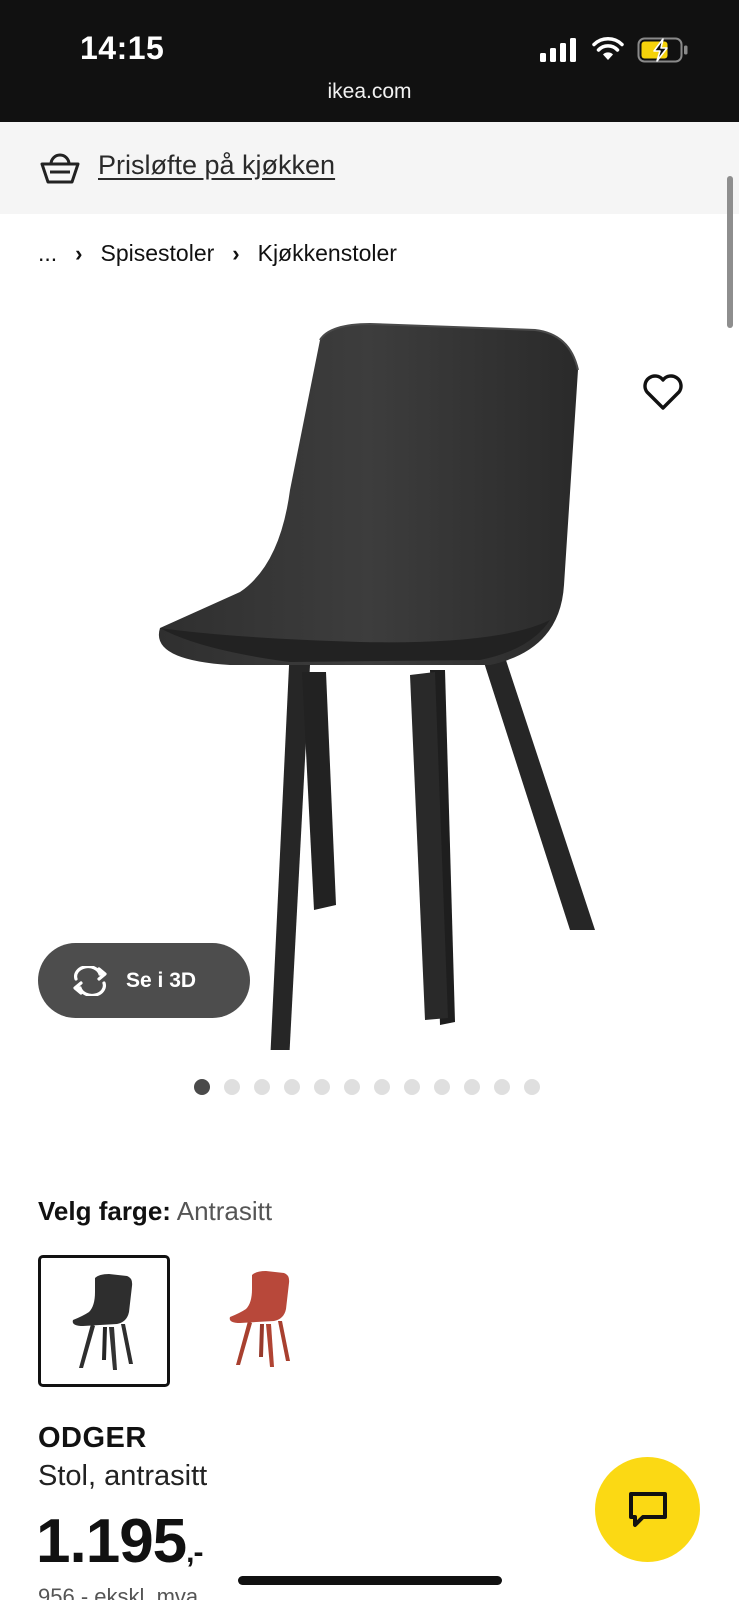 The height and width of the screenshot is (1600, 739). What do you see at coordinates (92, 1438) in the screenshot?
I see `product-name: ODGER` at bounding box center [92, 1438].